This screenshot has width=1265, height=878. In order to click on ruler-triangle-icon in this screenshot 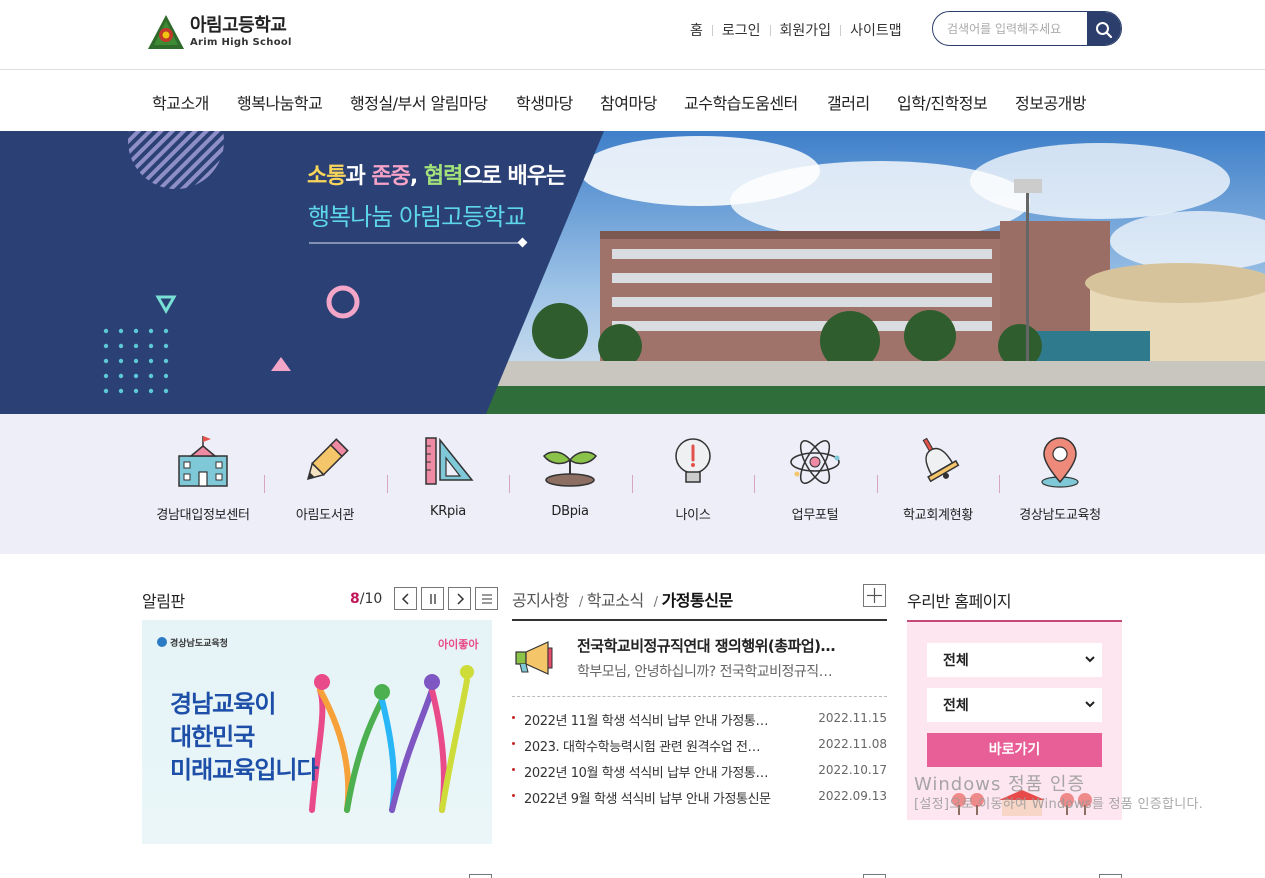, I will do `click(449, 461)`.